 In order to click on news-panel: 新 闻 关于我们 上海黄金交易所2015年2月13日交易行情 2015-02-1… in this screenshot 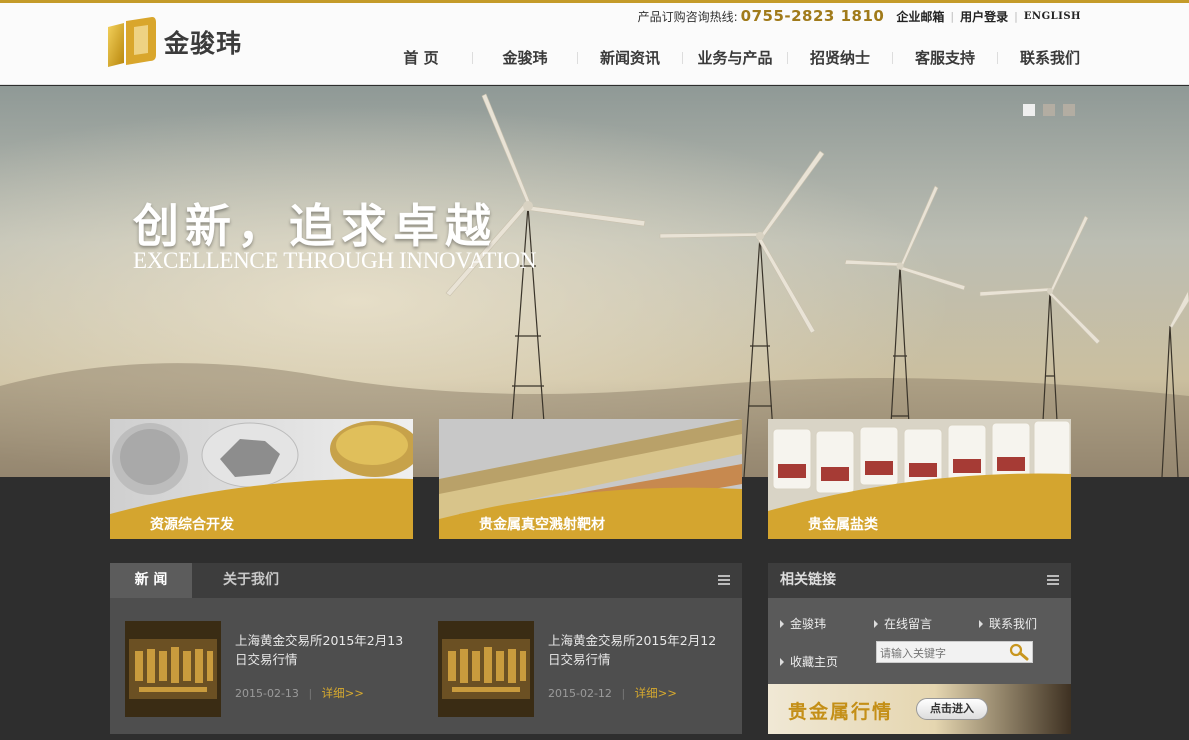, I will do `click(426, 648)`.